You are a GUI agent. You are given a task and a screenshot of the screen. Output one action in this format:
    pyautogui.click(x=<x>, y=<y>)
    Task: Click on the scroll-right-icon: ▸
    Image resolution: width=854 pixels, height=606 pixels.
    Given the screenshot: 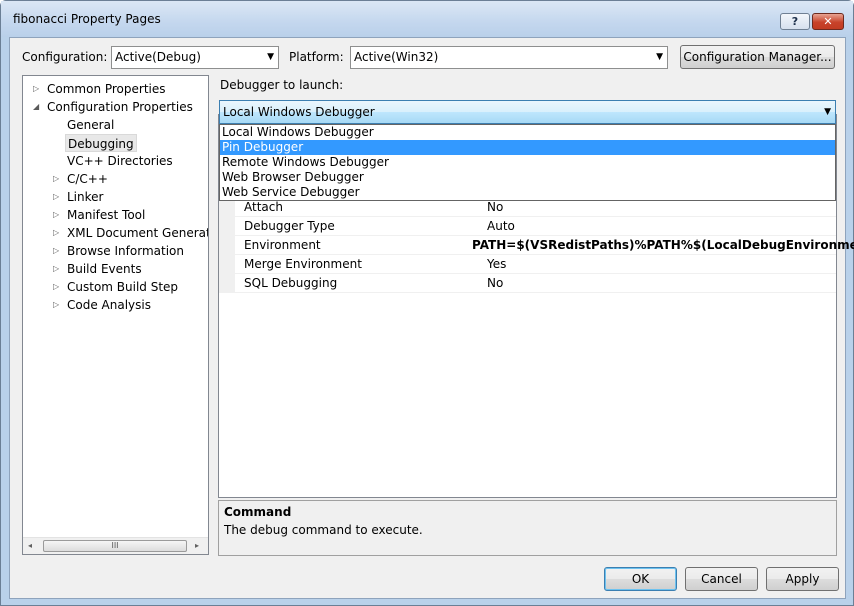 What is the action you would take?
    pyautogui.click(x=197, y=545)
    